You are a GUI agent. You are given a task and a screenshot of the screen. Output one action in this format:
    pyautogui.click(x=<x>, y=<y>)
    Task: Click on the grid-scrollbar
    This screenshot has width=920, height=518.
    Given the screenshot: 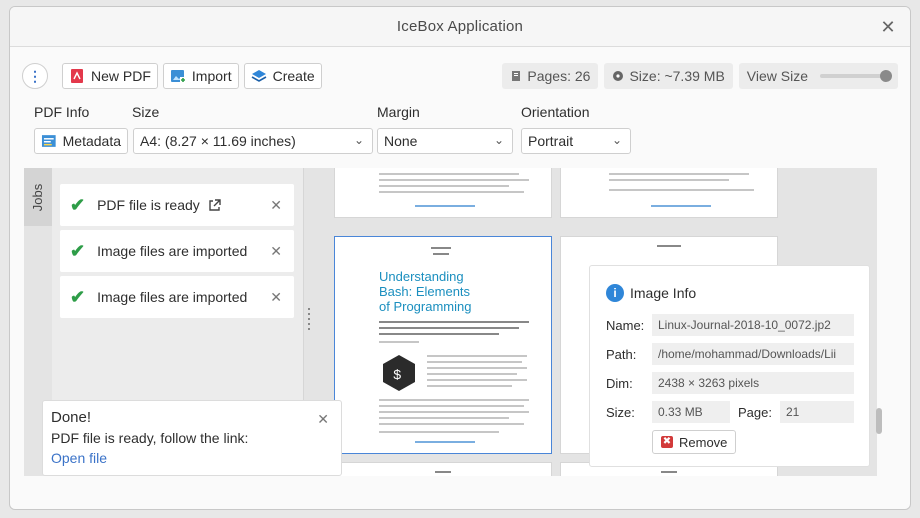 What is the action you would take?
    pyautogui.click(x=879, y=421)
    